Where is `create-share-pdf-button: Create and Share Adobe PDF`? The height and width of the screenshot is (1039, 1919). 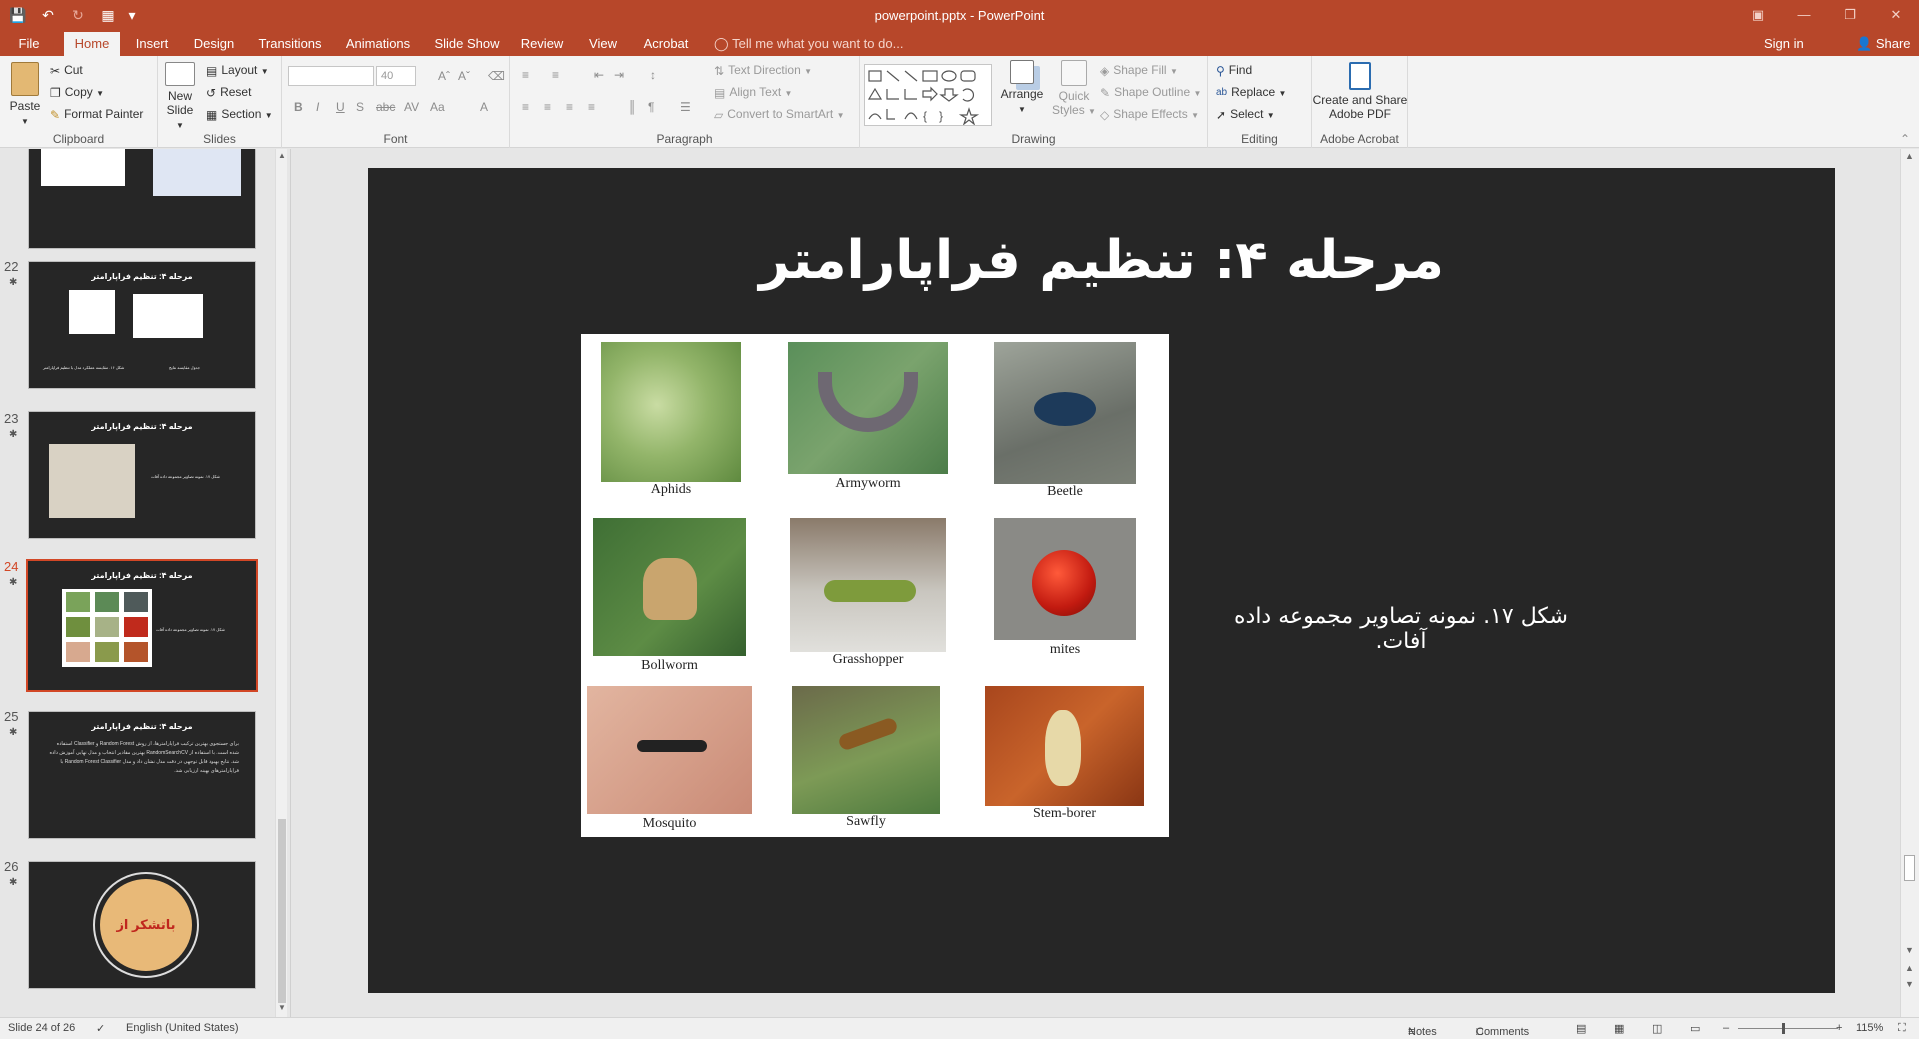 create-share-pdf-button: Create and Share Adobe PDF is located at coordinates (1360, 91).